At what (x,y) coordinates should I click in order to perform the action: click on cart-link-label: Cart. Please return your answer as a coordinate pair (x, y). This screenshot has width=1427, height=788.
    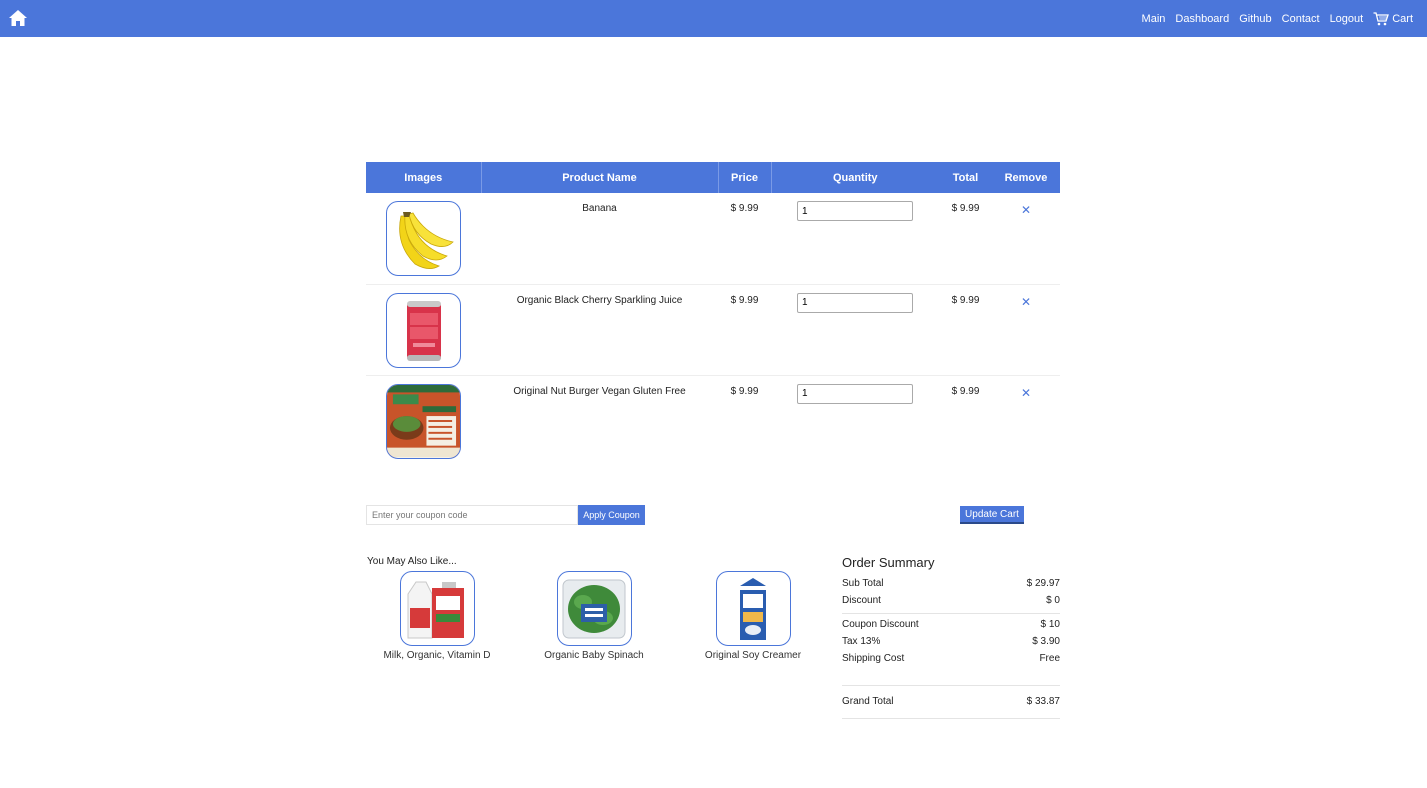
    Looking at the image, I should click on (1402, 18).